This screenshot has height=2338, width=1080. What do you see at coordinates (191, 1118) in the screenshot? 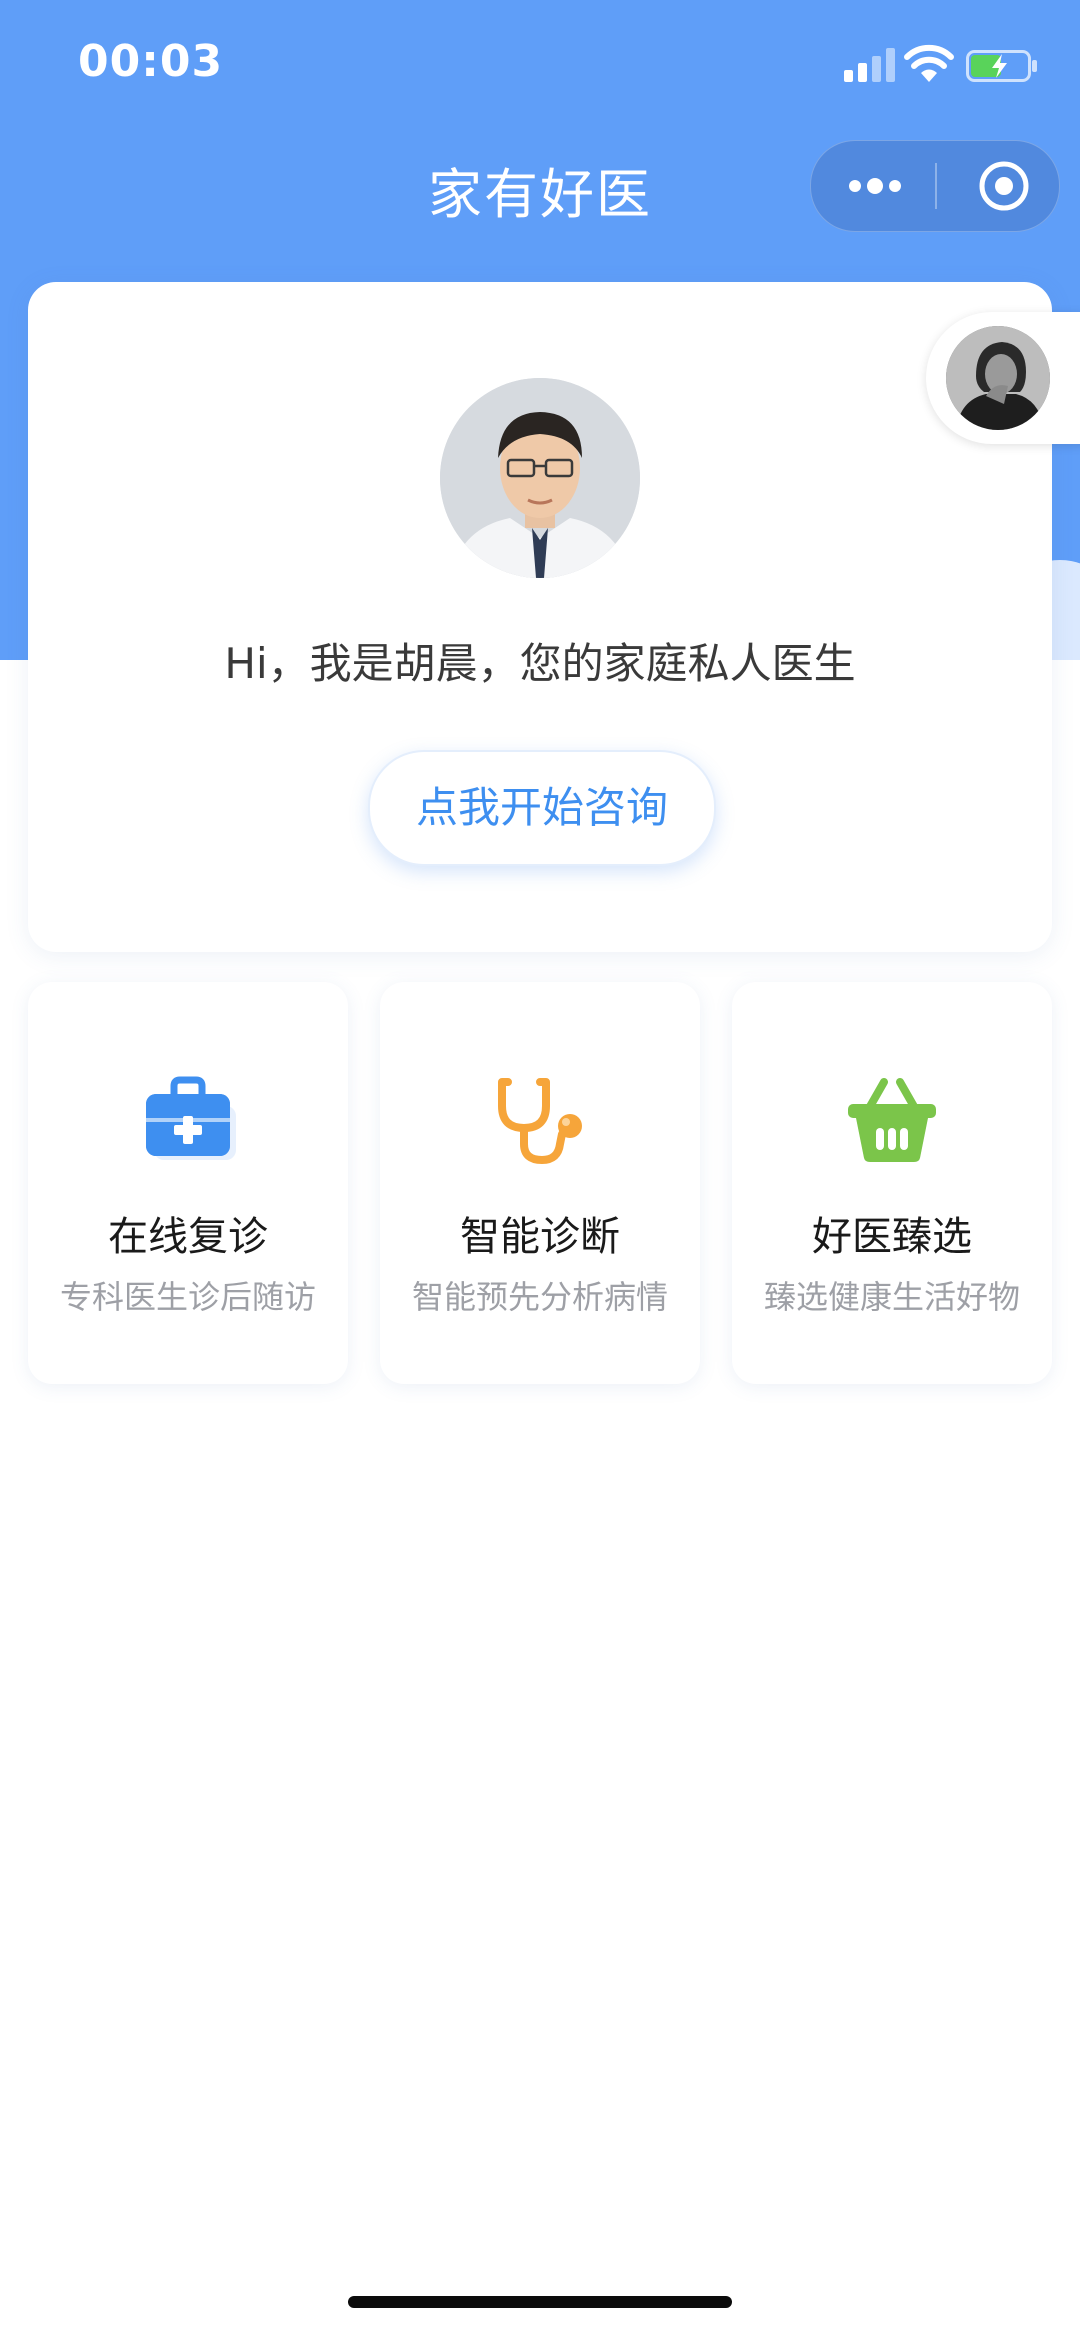
I see `medical-kit-icon` at bounding box center [191, 1118].